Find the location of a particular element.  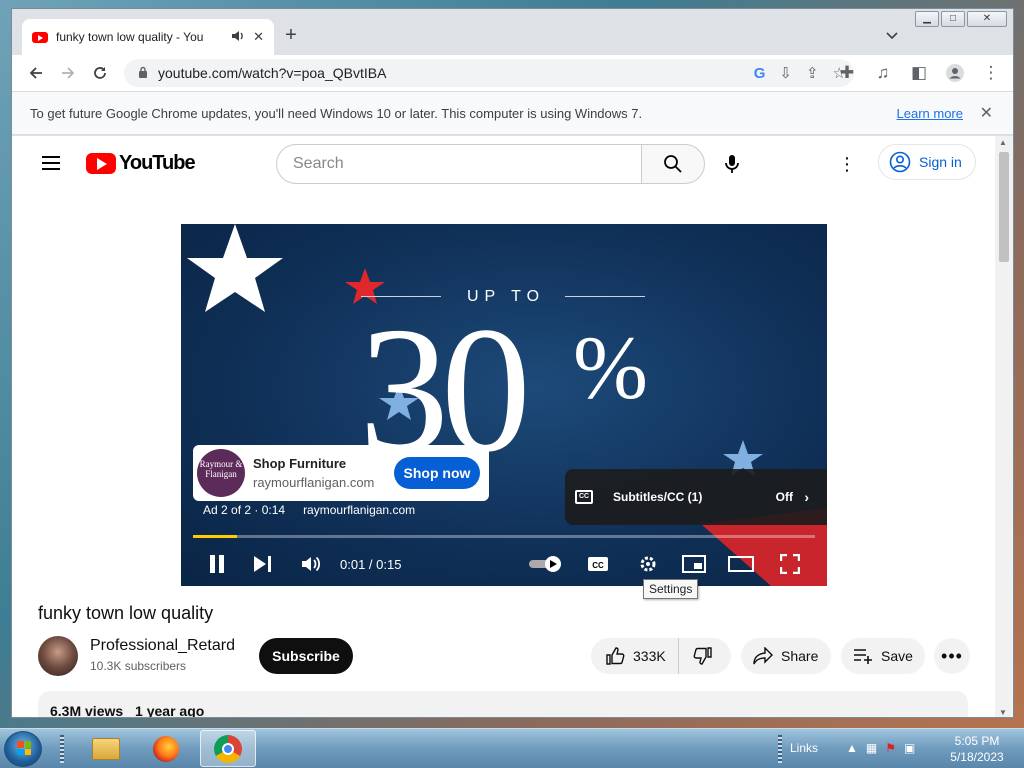

yt-masthead: YouTube Search ⋮ Sign in is located at coordinates (503, 164).